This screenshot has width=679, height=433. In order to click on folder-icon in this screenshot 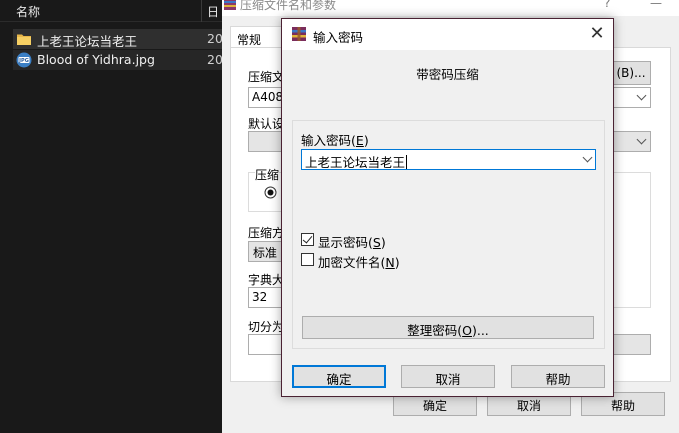, I will do `click(24, 39)`.